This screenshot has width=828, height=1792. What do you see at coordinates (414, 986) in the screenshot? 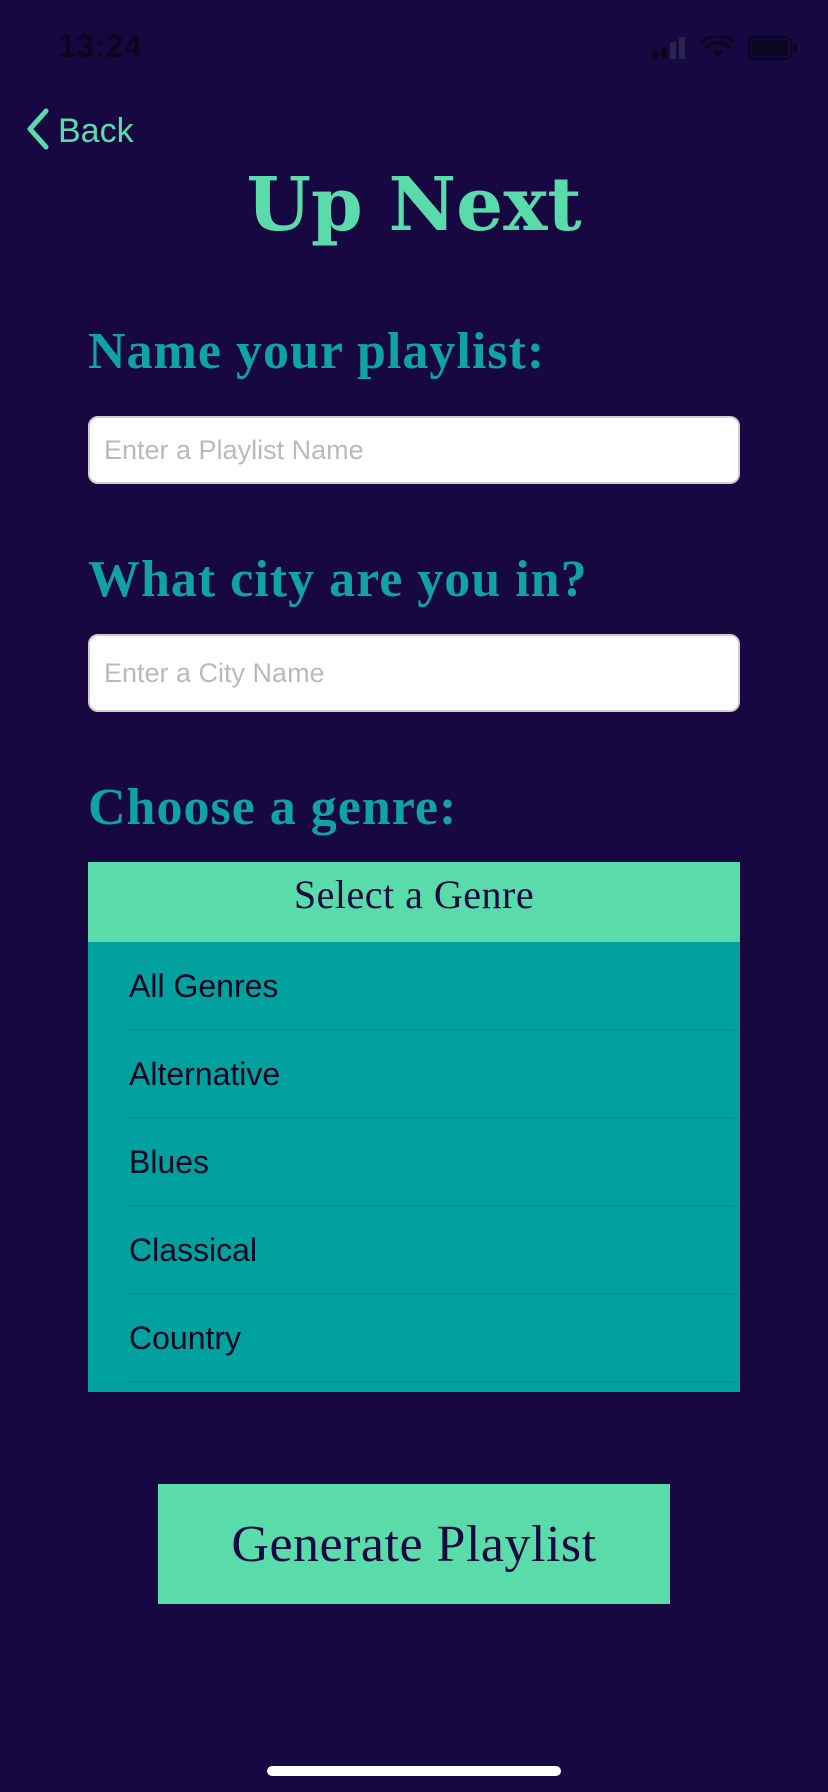
I see `genre-option-all-genres: All Genres` at bounding box center [414, 986].